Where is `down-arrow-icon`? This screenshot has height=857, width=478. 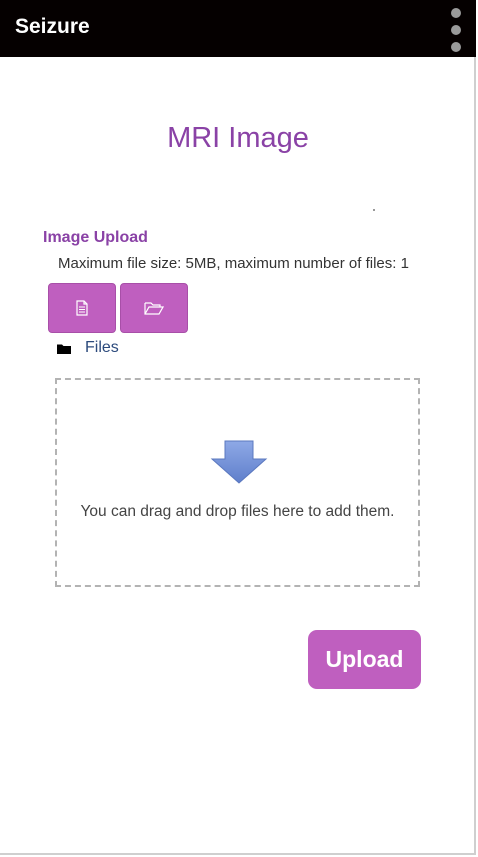 down-arrow-icon is located at coordinates (239, 462).